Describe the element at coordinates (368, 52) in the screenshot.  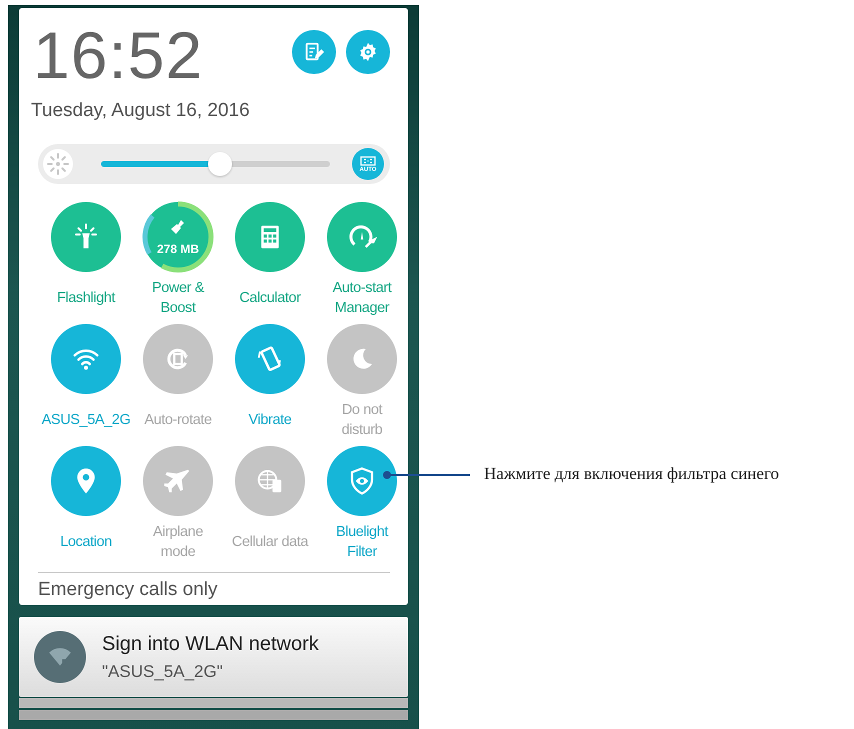
I see `settings-button` at that location.